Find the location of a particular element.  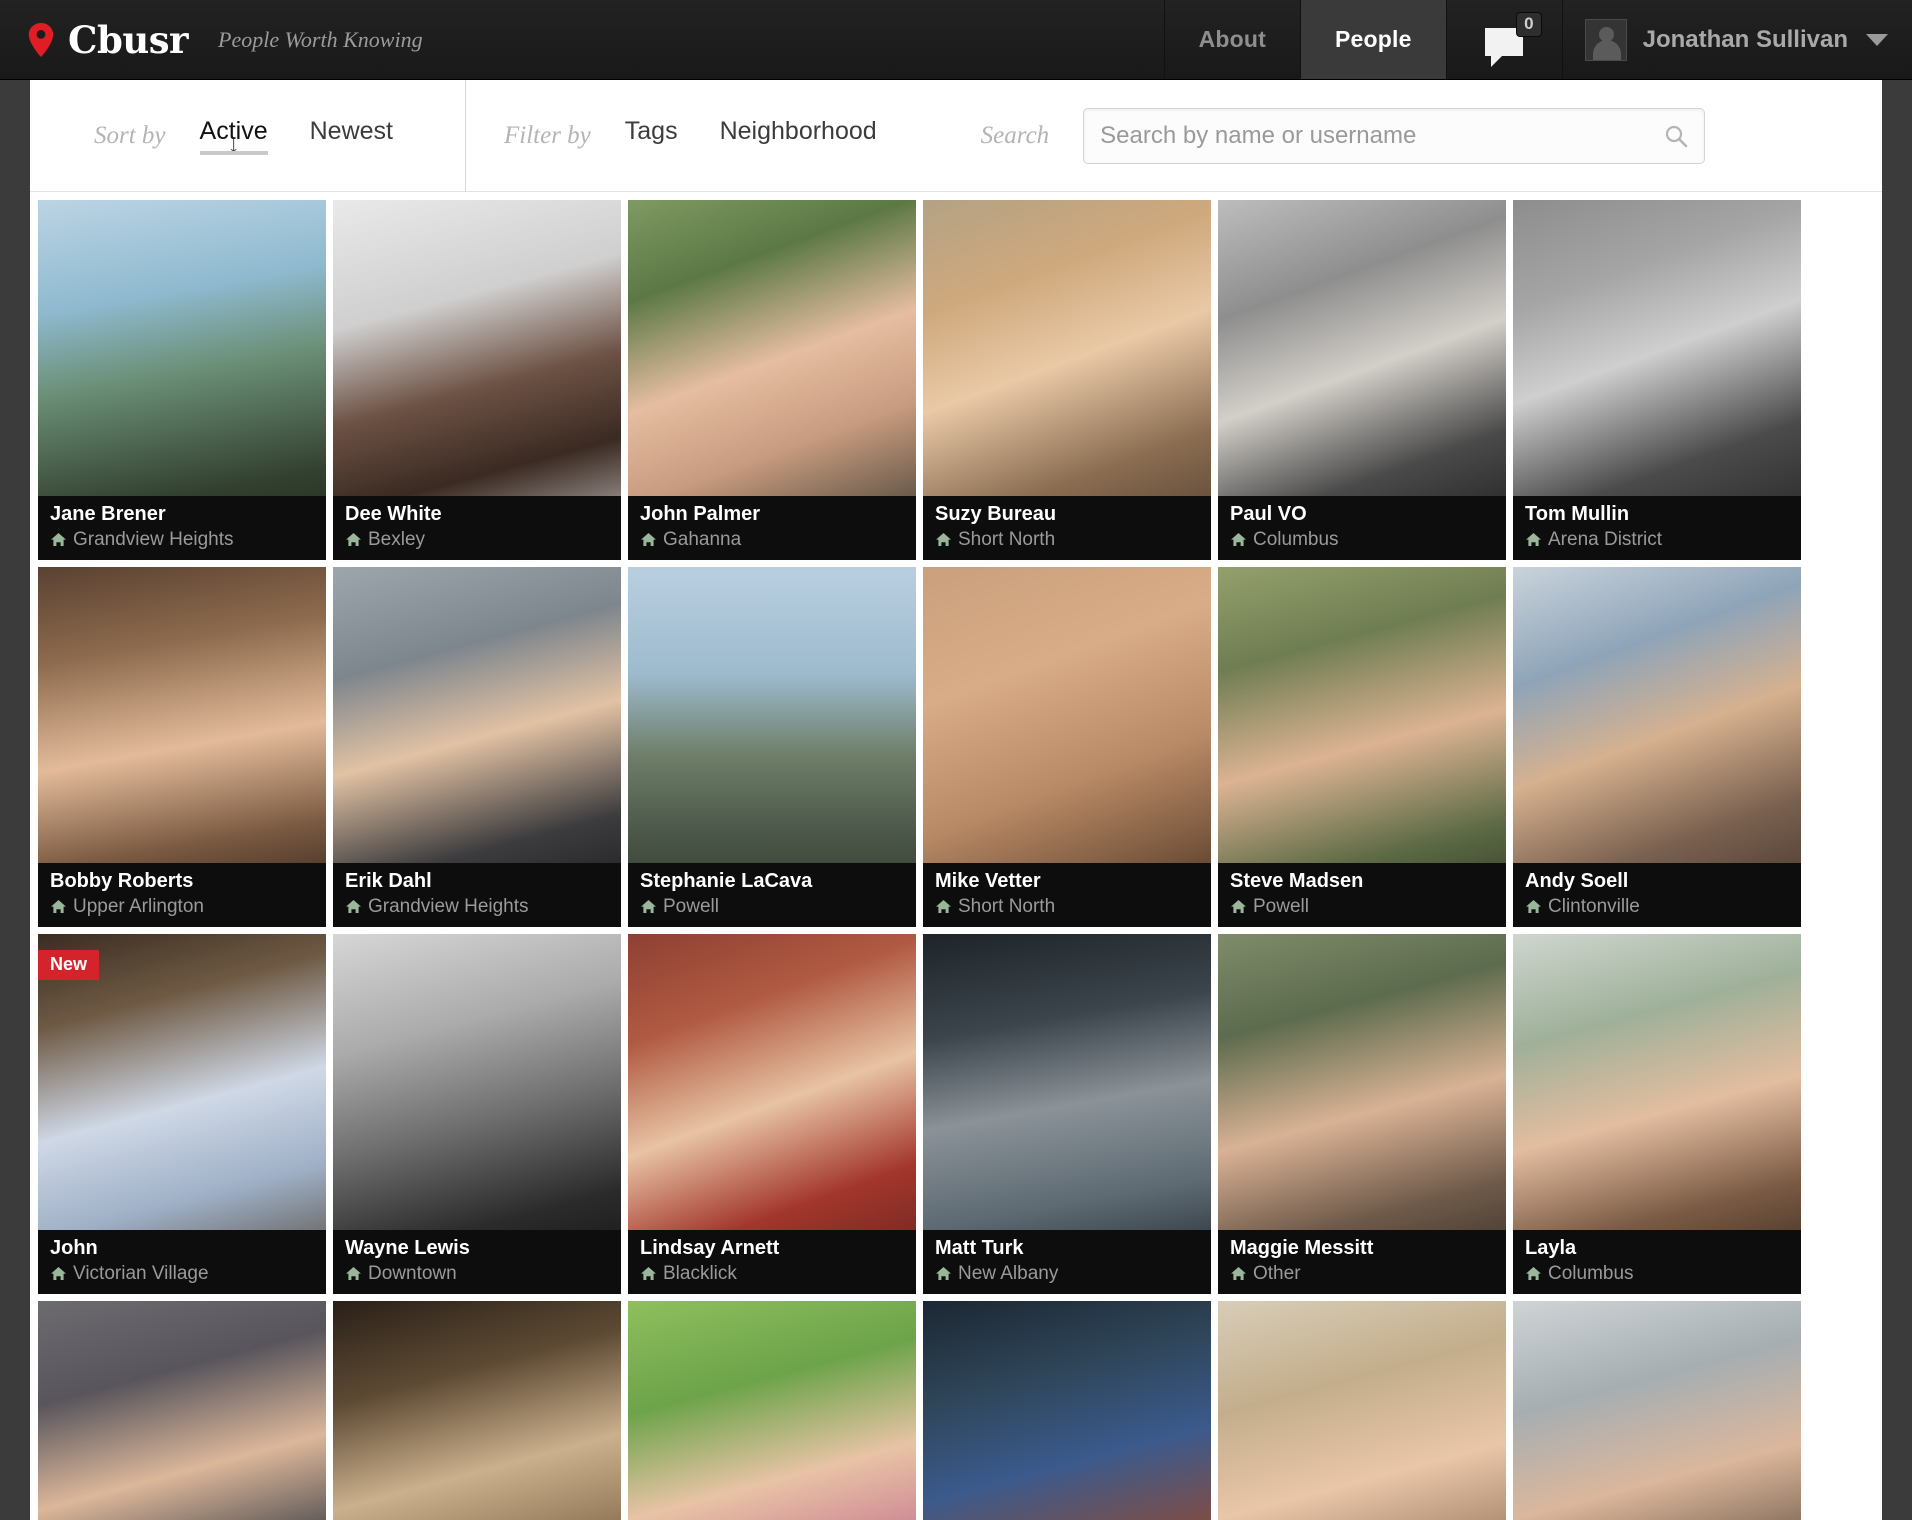

message-count-badge: 0 is located at coordinates (1529, 24).